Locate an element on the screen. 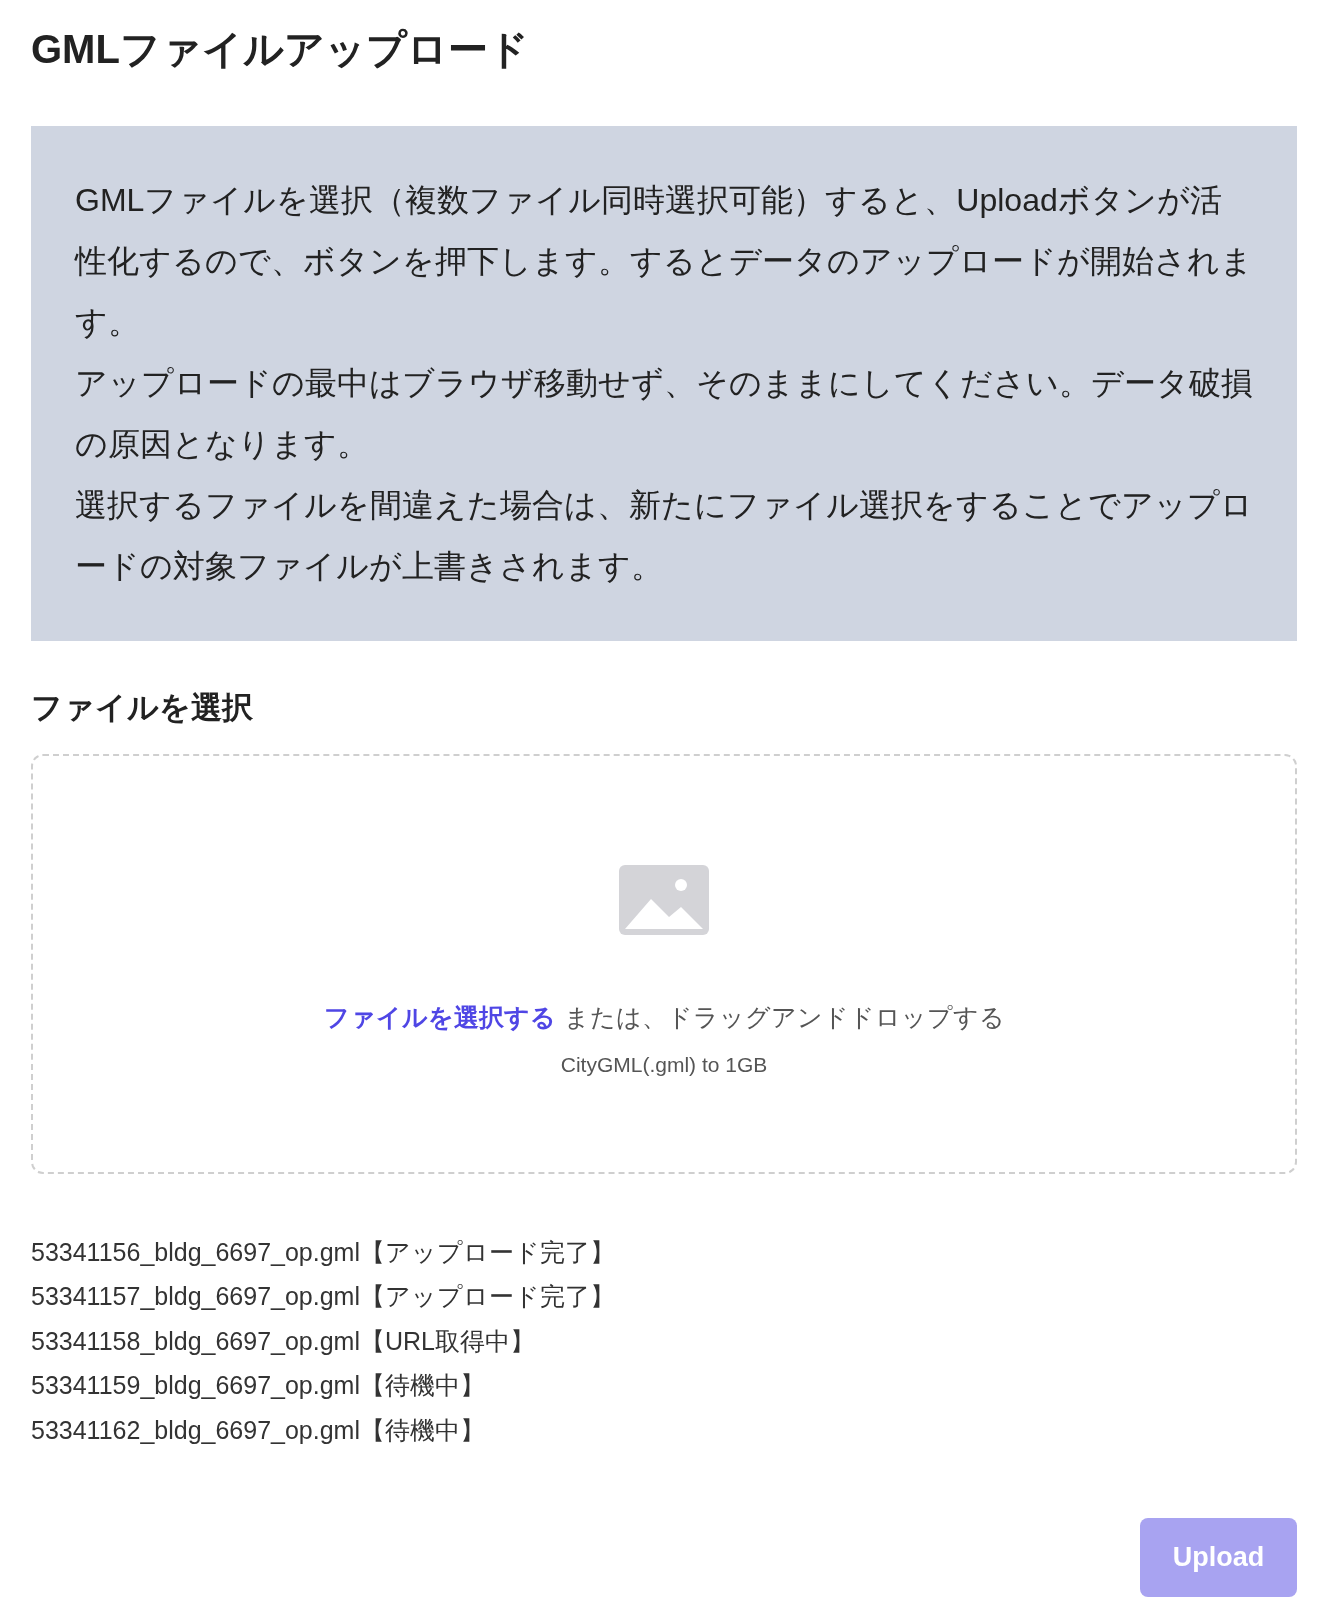 Image resolution: width=1328 pixels, height=1606 pixels. file-select-link: ファイルを選択する is located at coordinates (439, 1018).